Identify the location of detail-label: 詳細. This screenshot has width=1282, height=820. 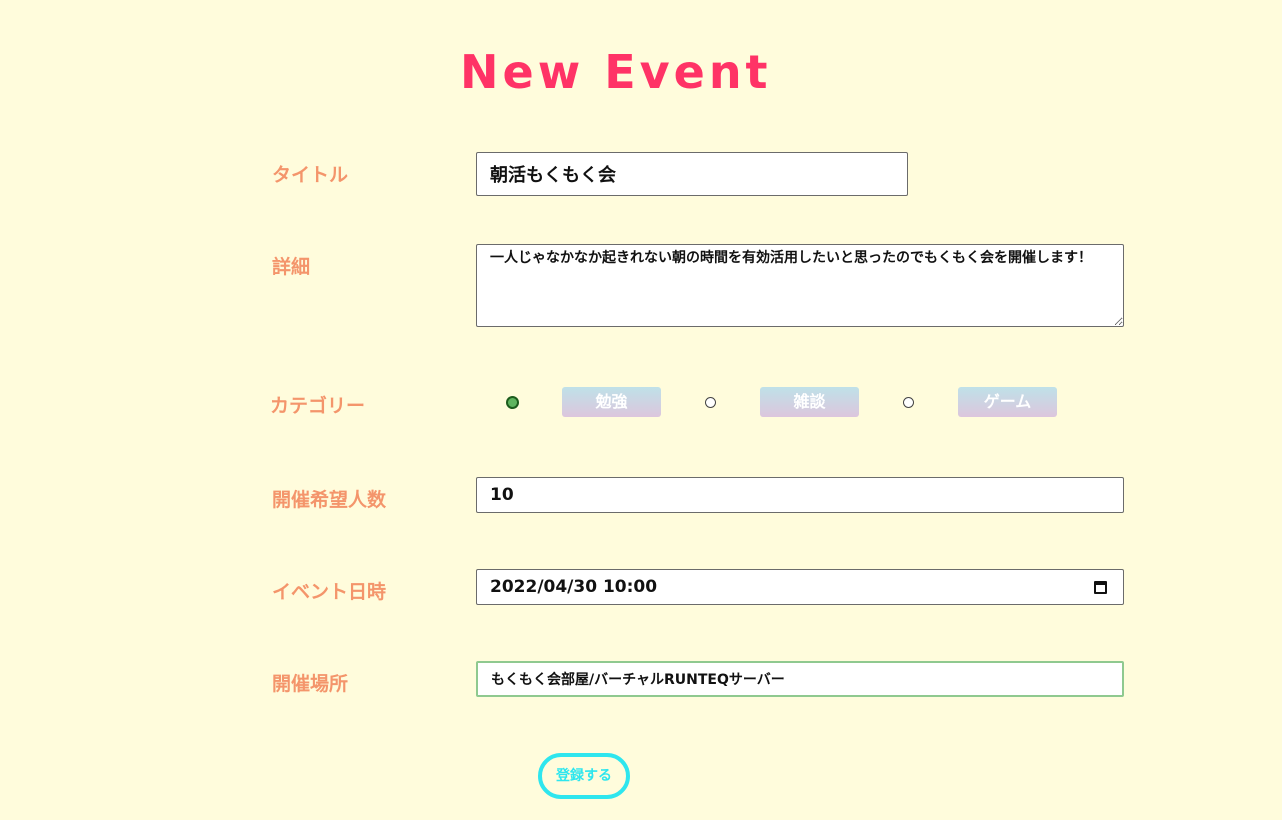
(291, 267).